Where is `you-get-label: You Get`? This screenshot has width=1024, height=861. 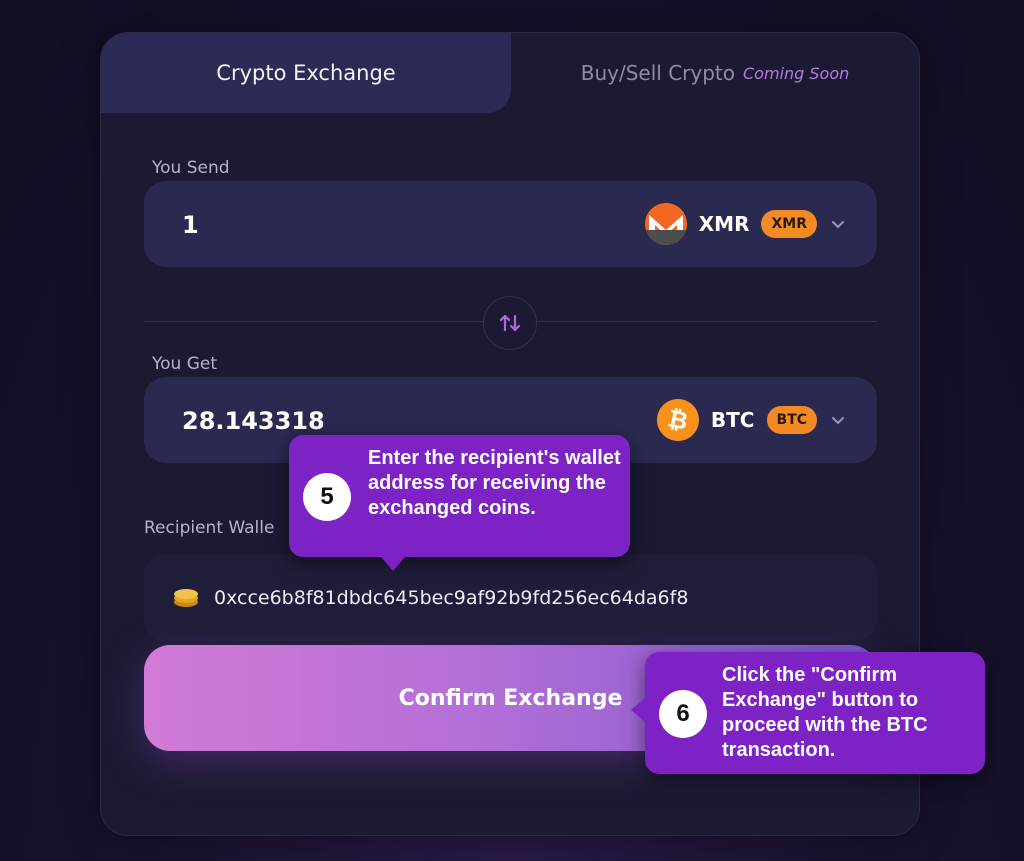
you-get-label: You Get is located at coordinates (185, 364).